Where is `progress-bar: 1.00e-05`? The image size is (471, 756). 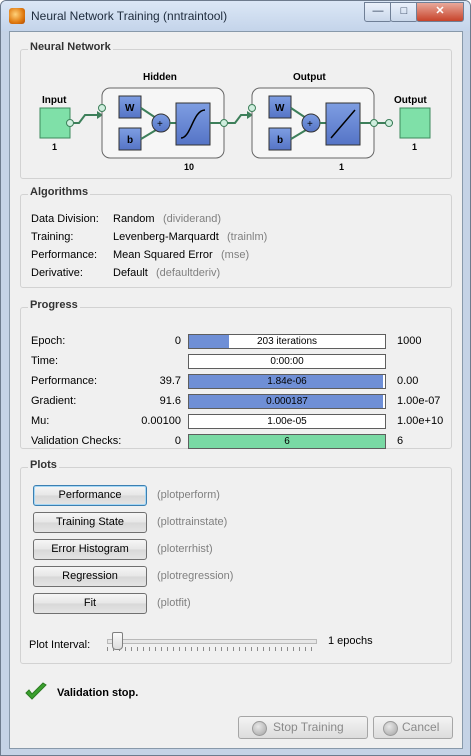 progress-bar: 1.00e-05 is located at coordinates (287, 421).